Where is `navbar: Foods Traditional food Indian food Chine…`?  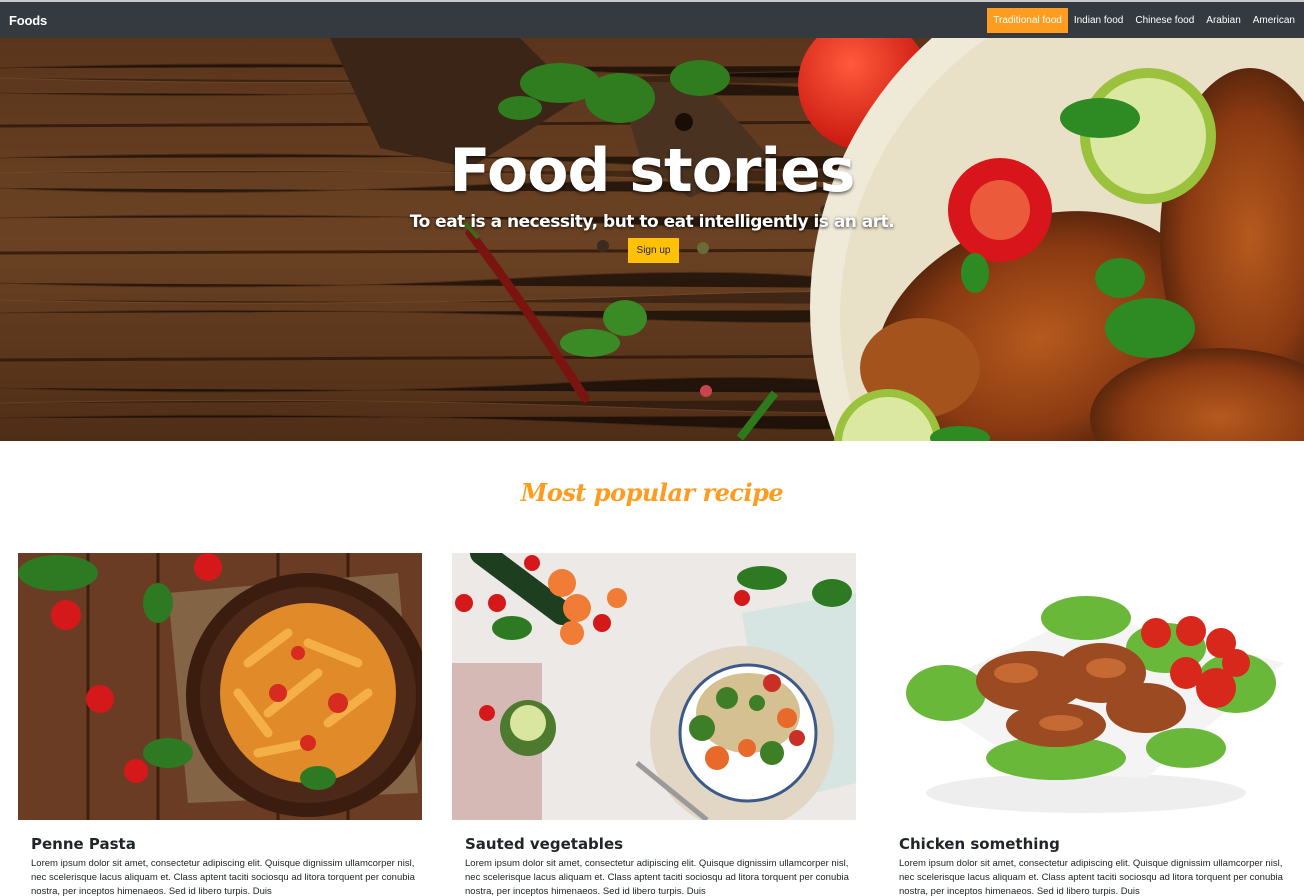
navbar: Foods Traditional food Indian food Chine… is located at coordinates (652, 20).